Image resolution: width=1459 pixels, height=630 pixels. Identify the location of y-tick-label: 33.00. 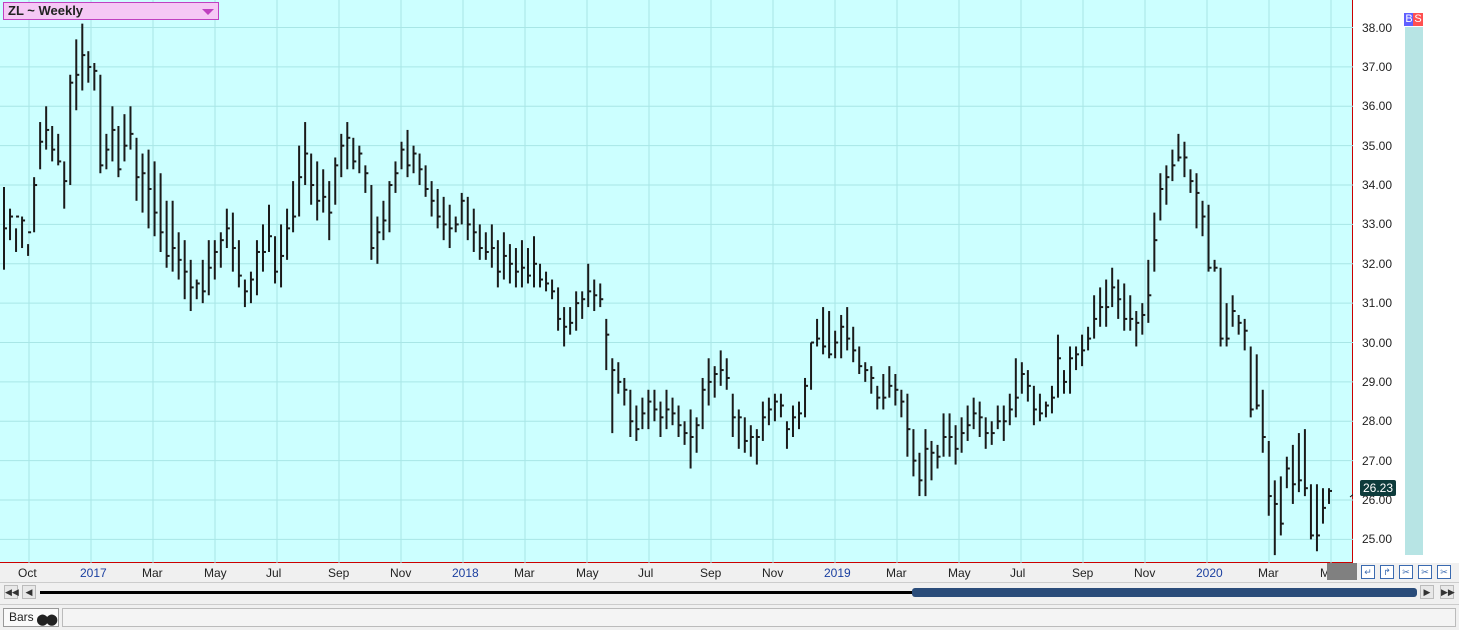
(1377, 224).